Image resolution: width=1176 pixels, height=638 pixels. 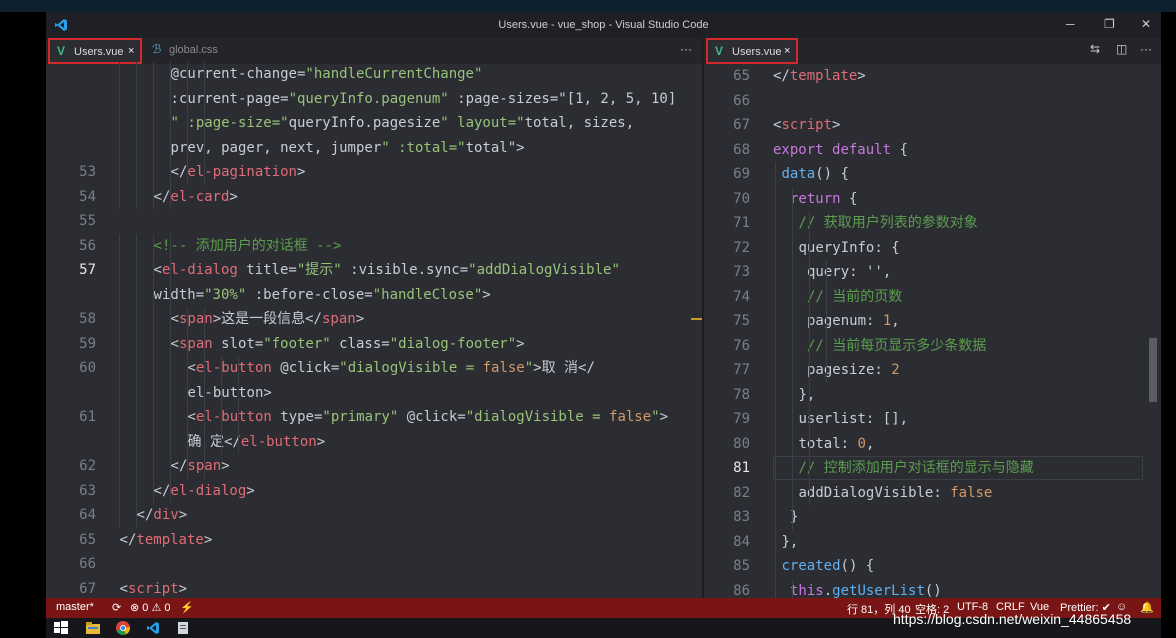 What do you see at coordinates (1070, 24) in the screenshot?
I see `minimize-button: ─` at bounding box center [1070, 24].